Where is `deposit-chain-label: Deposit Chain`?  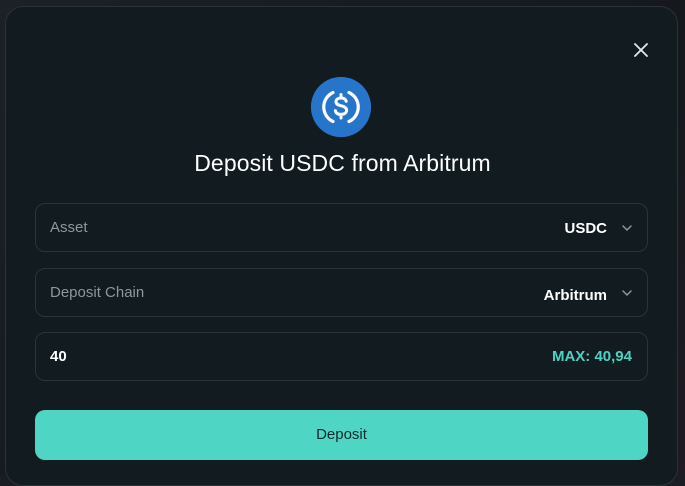 deposit-chain-label: Deposit Chain is located at coordinates (97, 292).